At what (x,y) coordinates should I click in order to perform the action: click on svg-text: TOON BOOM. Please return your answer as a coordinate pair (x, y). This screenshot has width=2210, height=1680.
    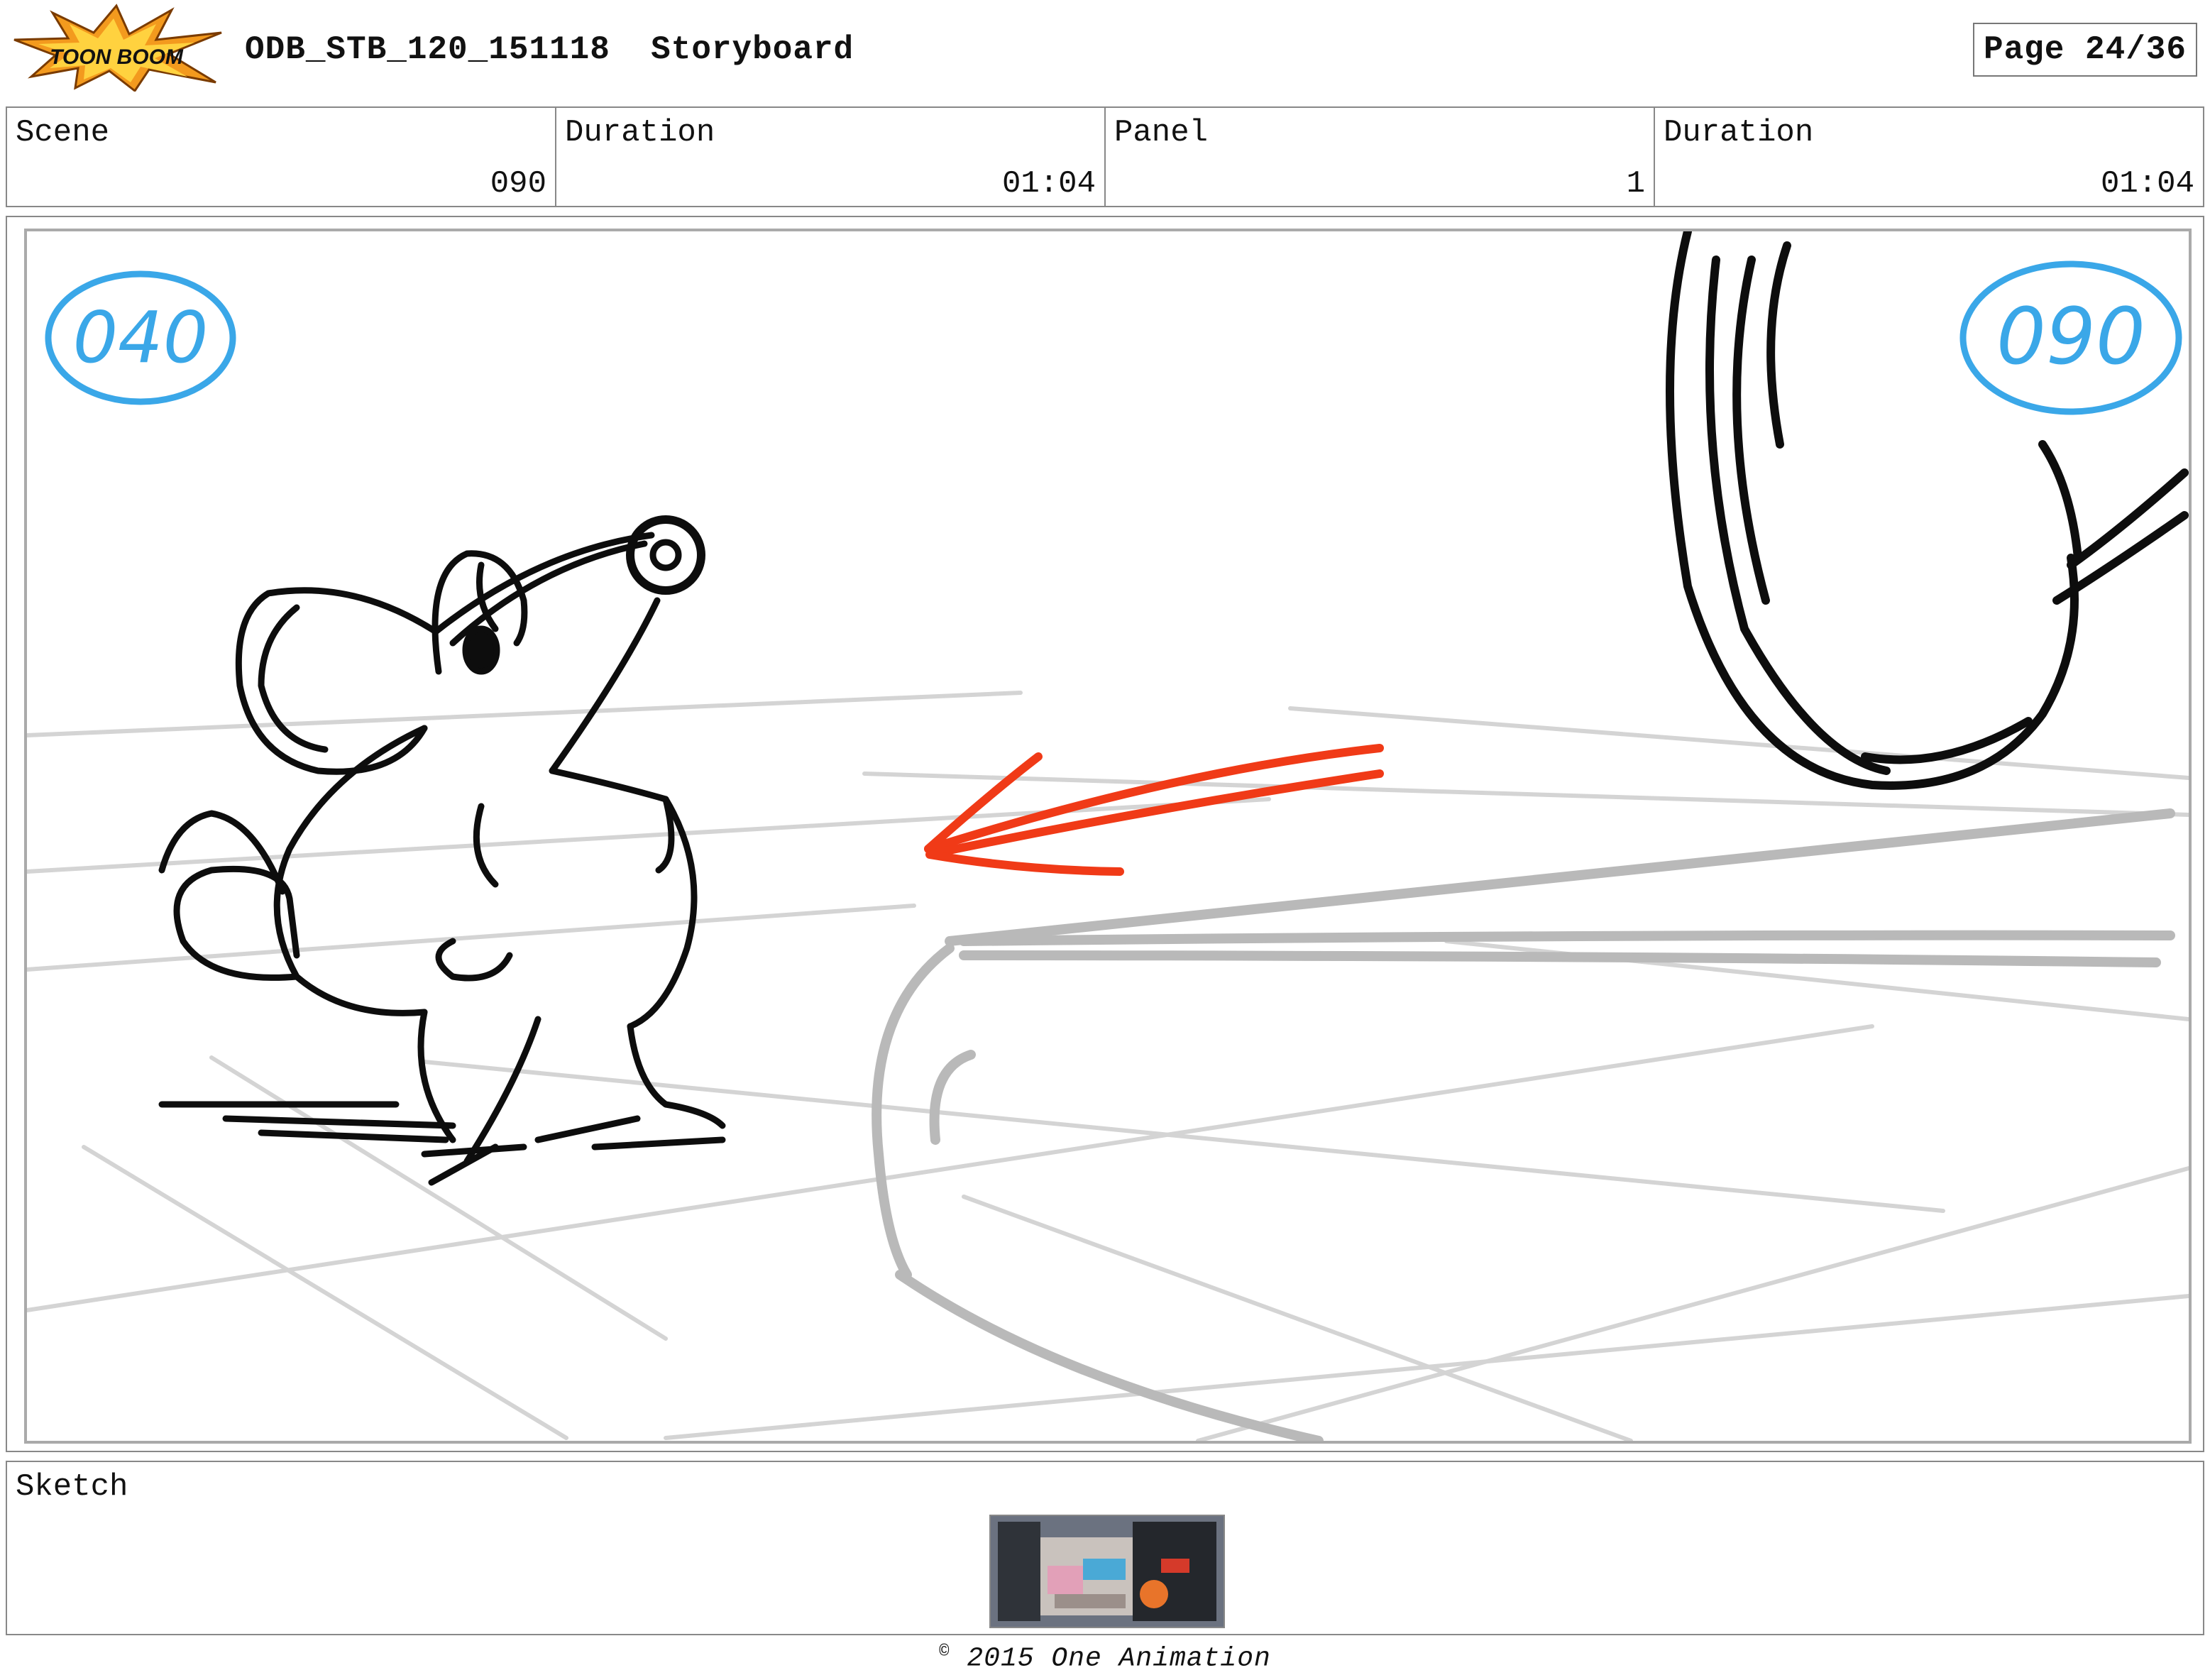
    Looking at the image, I should click on (117, 57).